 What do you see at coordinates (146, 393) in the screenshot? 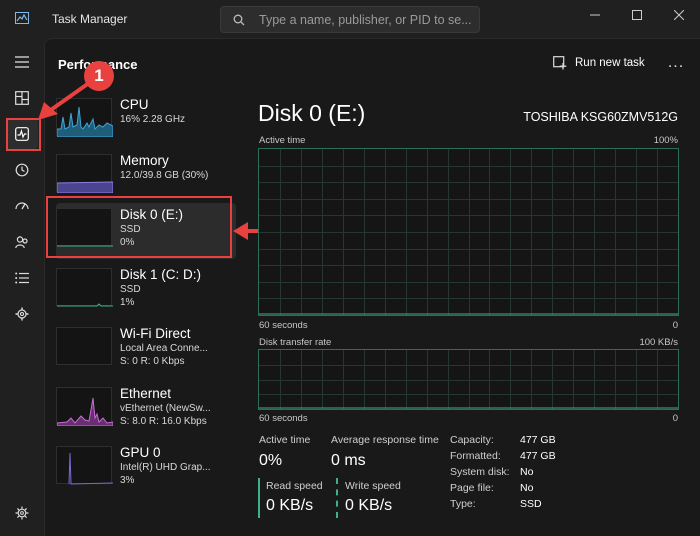
I see `device-name: Ethernet` at bounding box center [146, 393].